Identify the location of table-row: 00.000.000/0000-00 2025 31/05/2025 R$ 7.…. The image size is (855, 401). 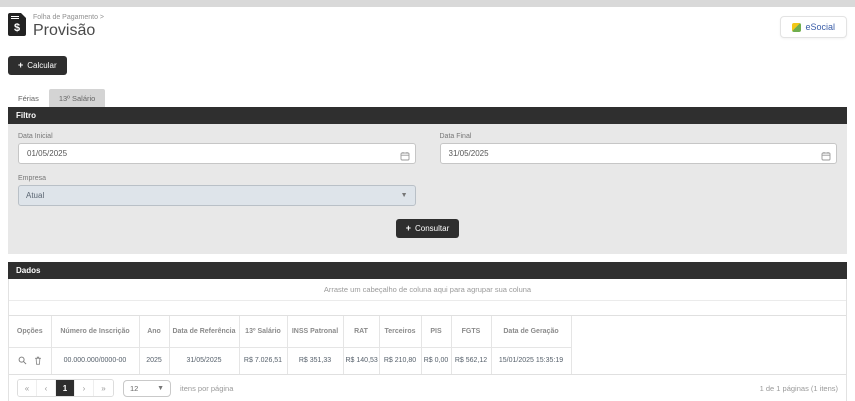
(290, 360).